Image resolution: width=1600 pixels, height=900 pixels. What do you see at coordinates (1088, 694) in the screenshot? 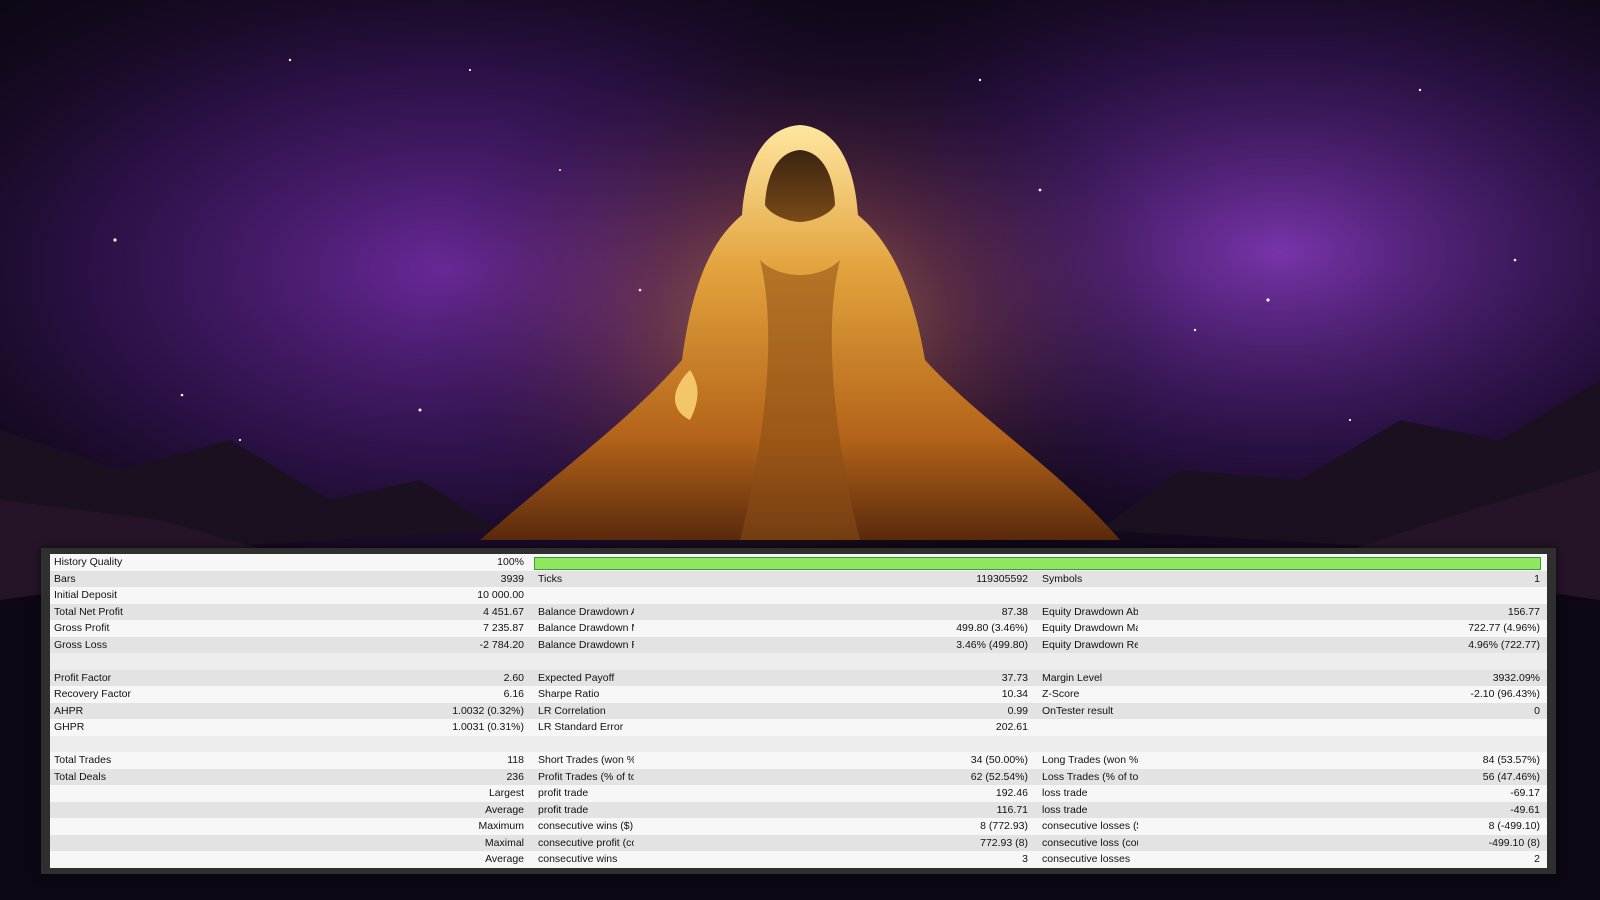
I see `z-score-label: Z-Score` at bounding box center [1088, 694].